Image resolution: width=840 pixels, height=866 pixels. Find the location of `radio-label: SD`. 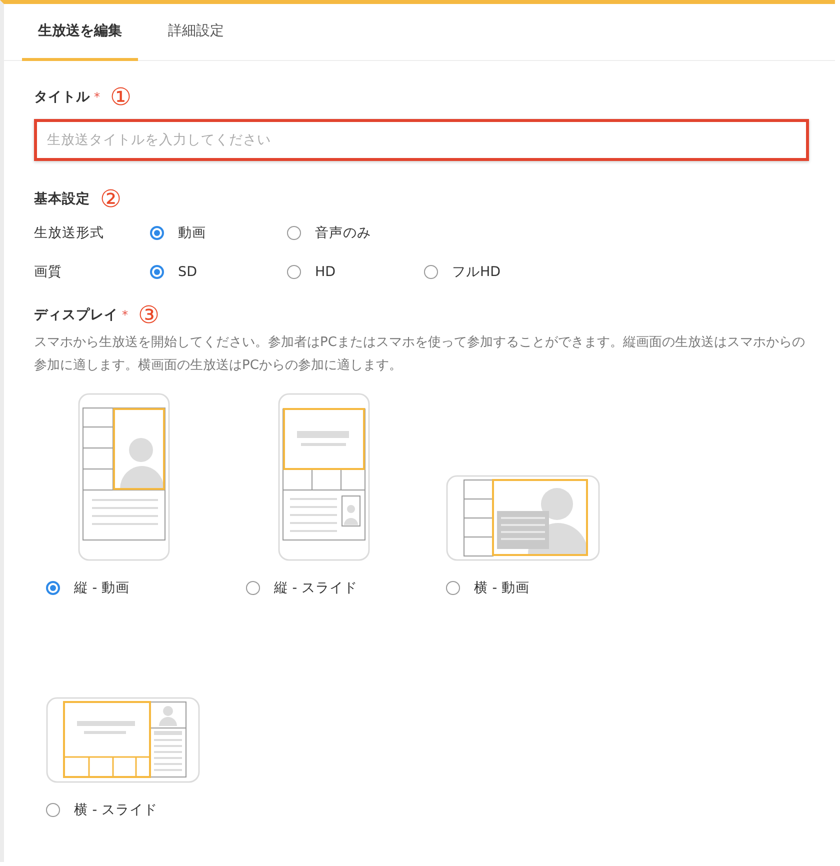

radio-label: SD is located at coordinates (187, 272).